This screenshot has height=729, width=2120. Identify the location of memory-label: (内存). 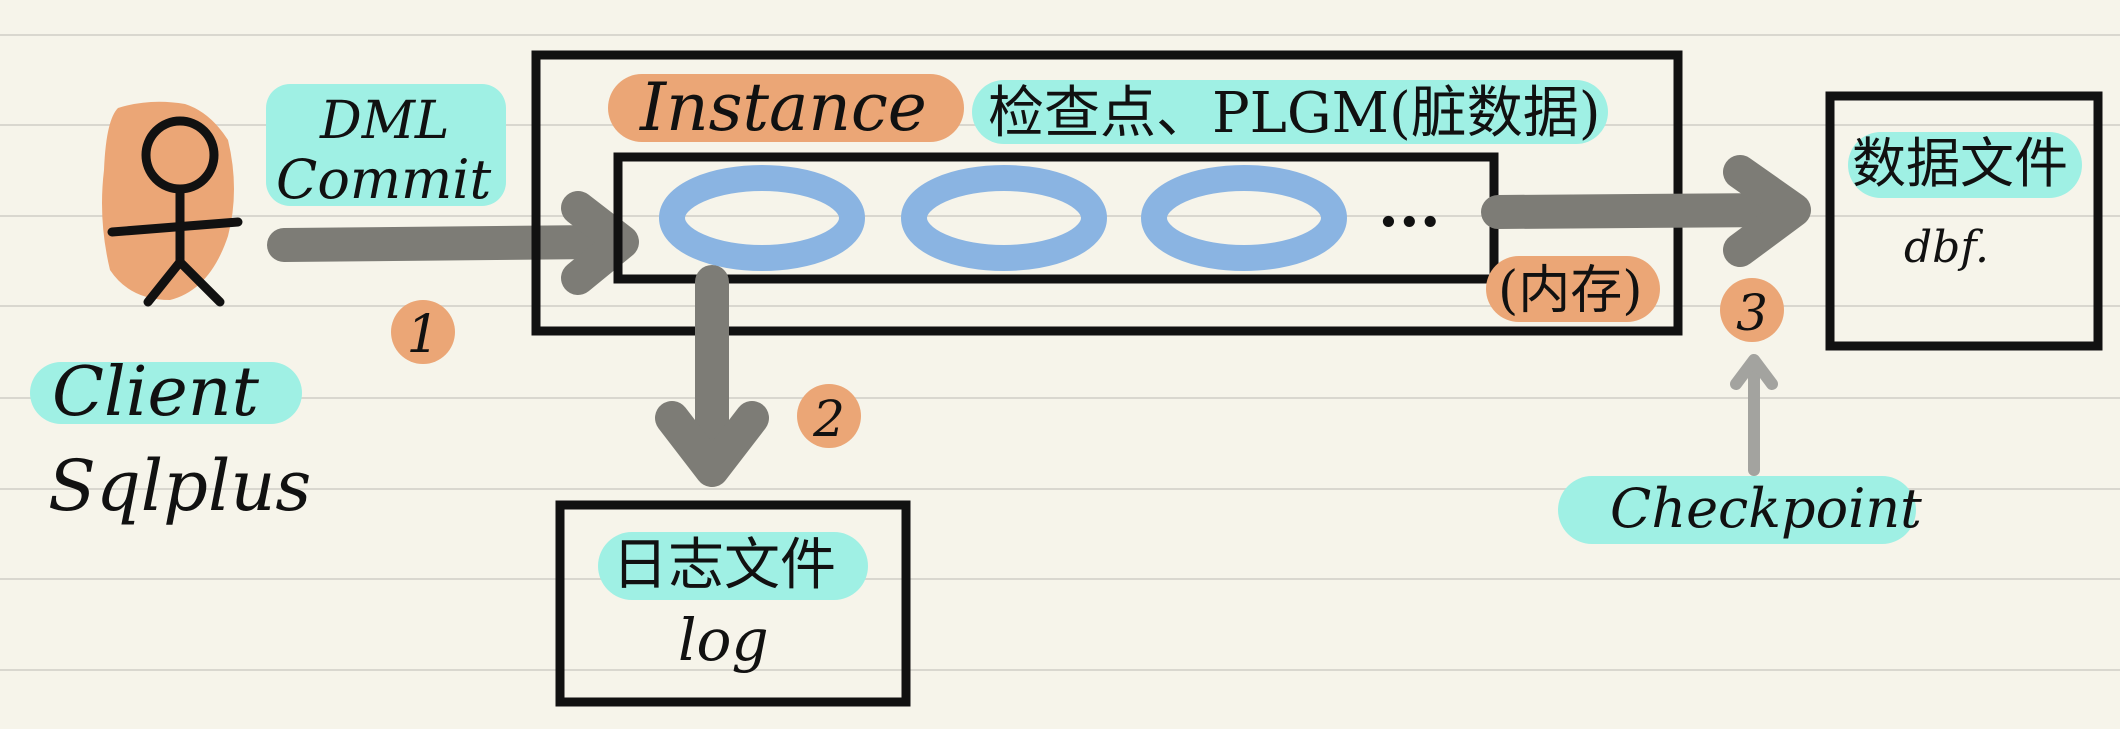
(1573, 289).